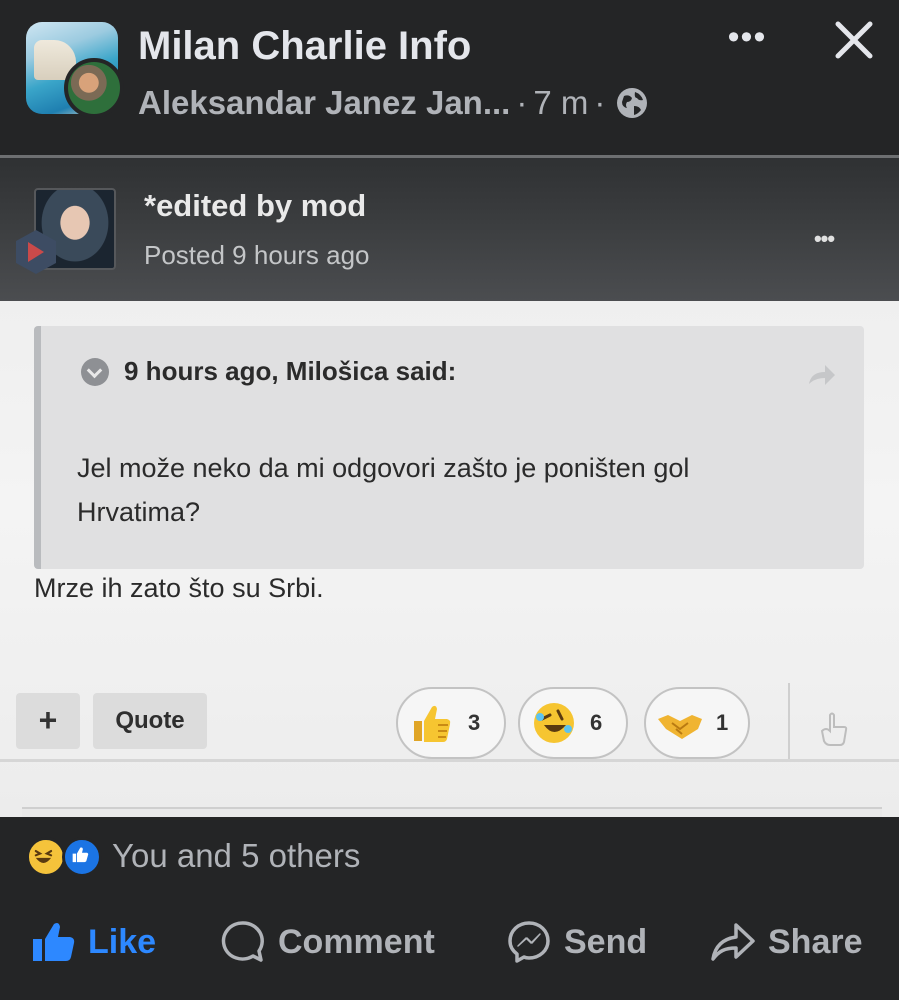 This screenshot has width=899, height=1000. I want to click on like-button: Like, so click(93, 942).